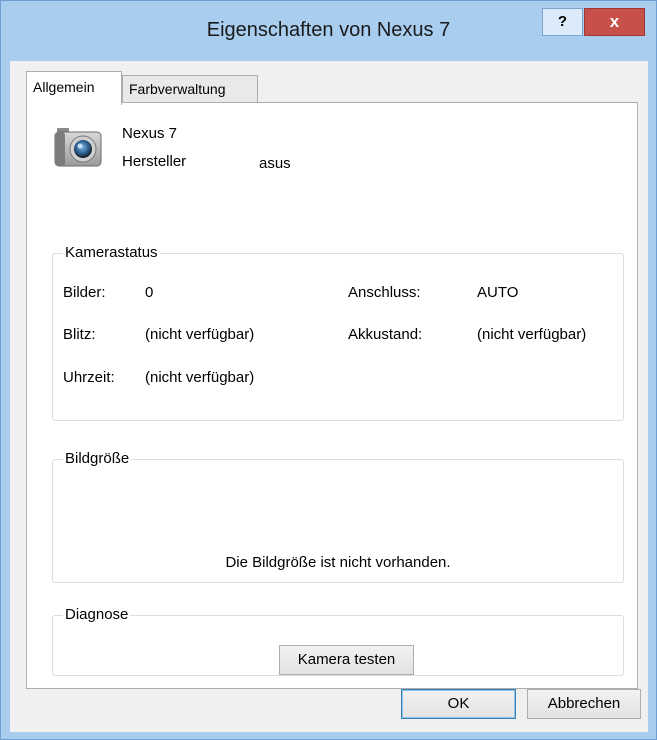  What do you see at coordinates (89, 377) in the screenshot?
I see `time-label: Uhrzeit:` at bounding box center [89, 377].